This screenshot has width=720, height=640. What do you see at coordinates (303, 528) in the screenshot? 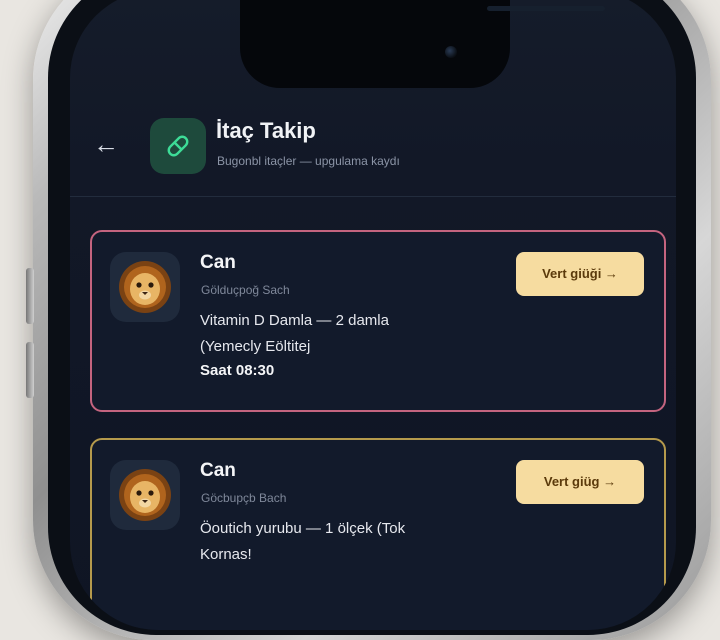
I see `medication-line: Öoutich yurubu — 1 ölçek (Tok` at bounding box center [303, 528].